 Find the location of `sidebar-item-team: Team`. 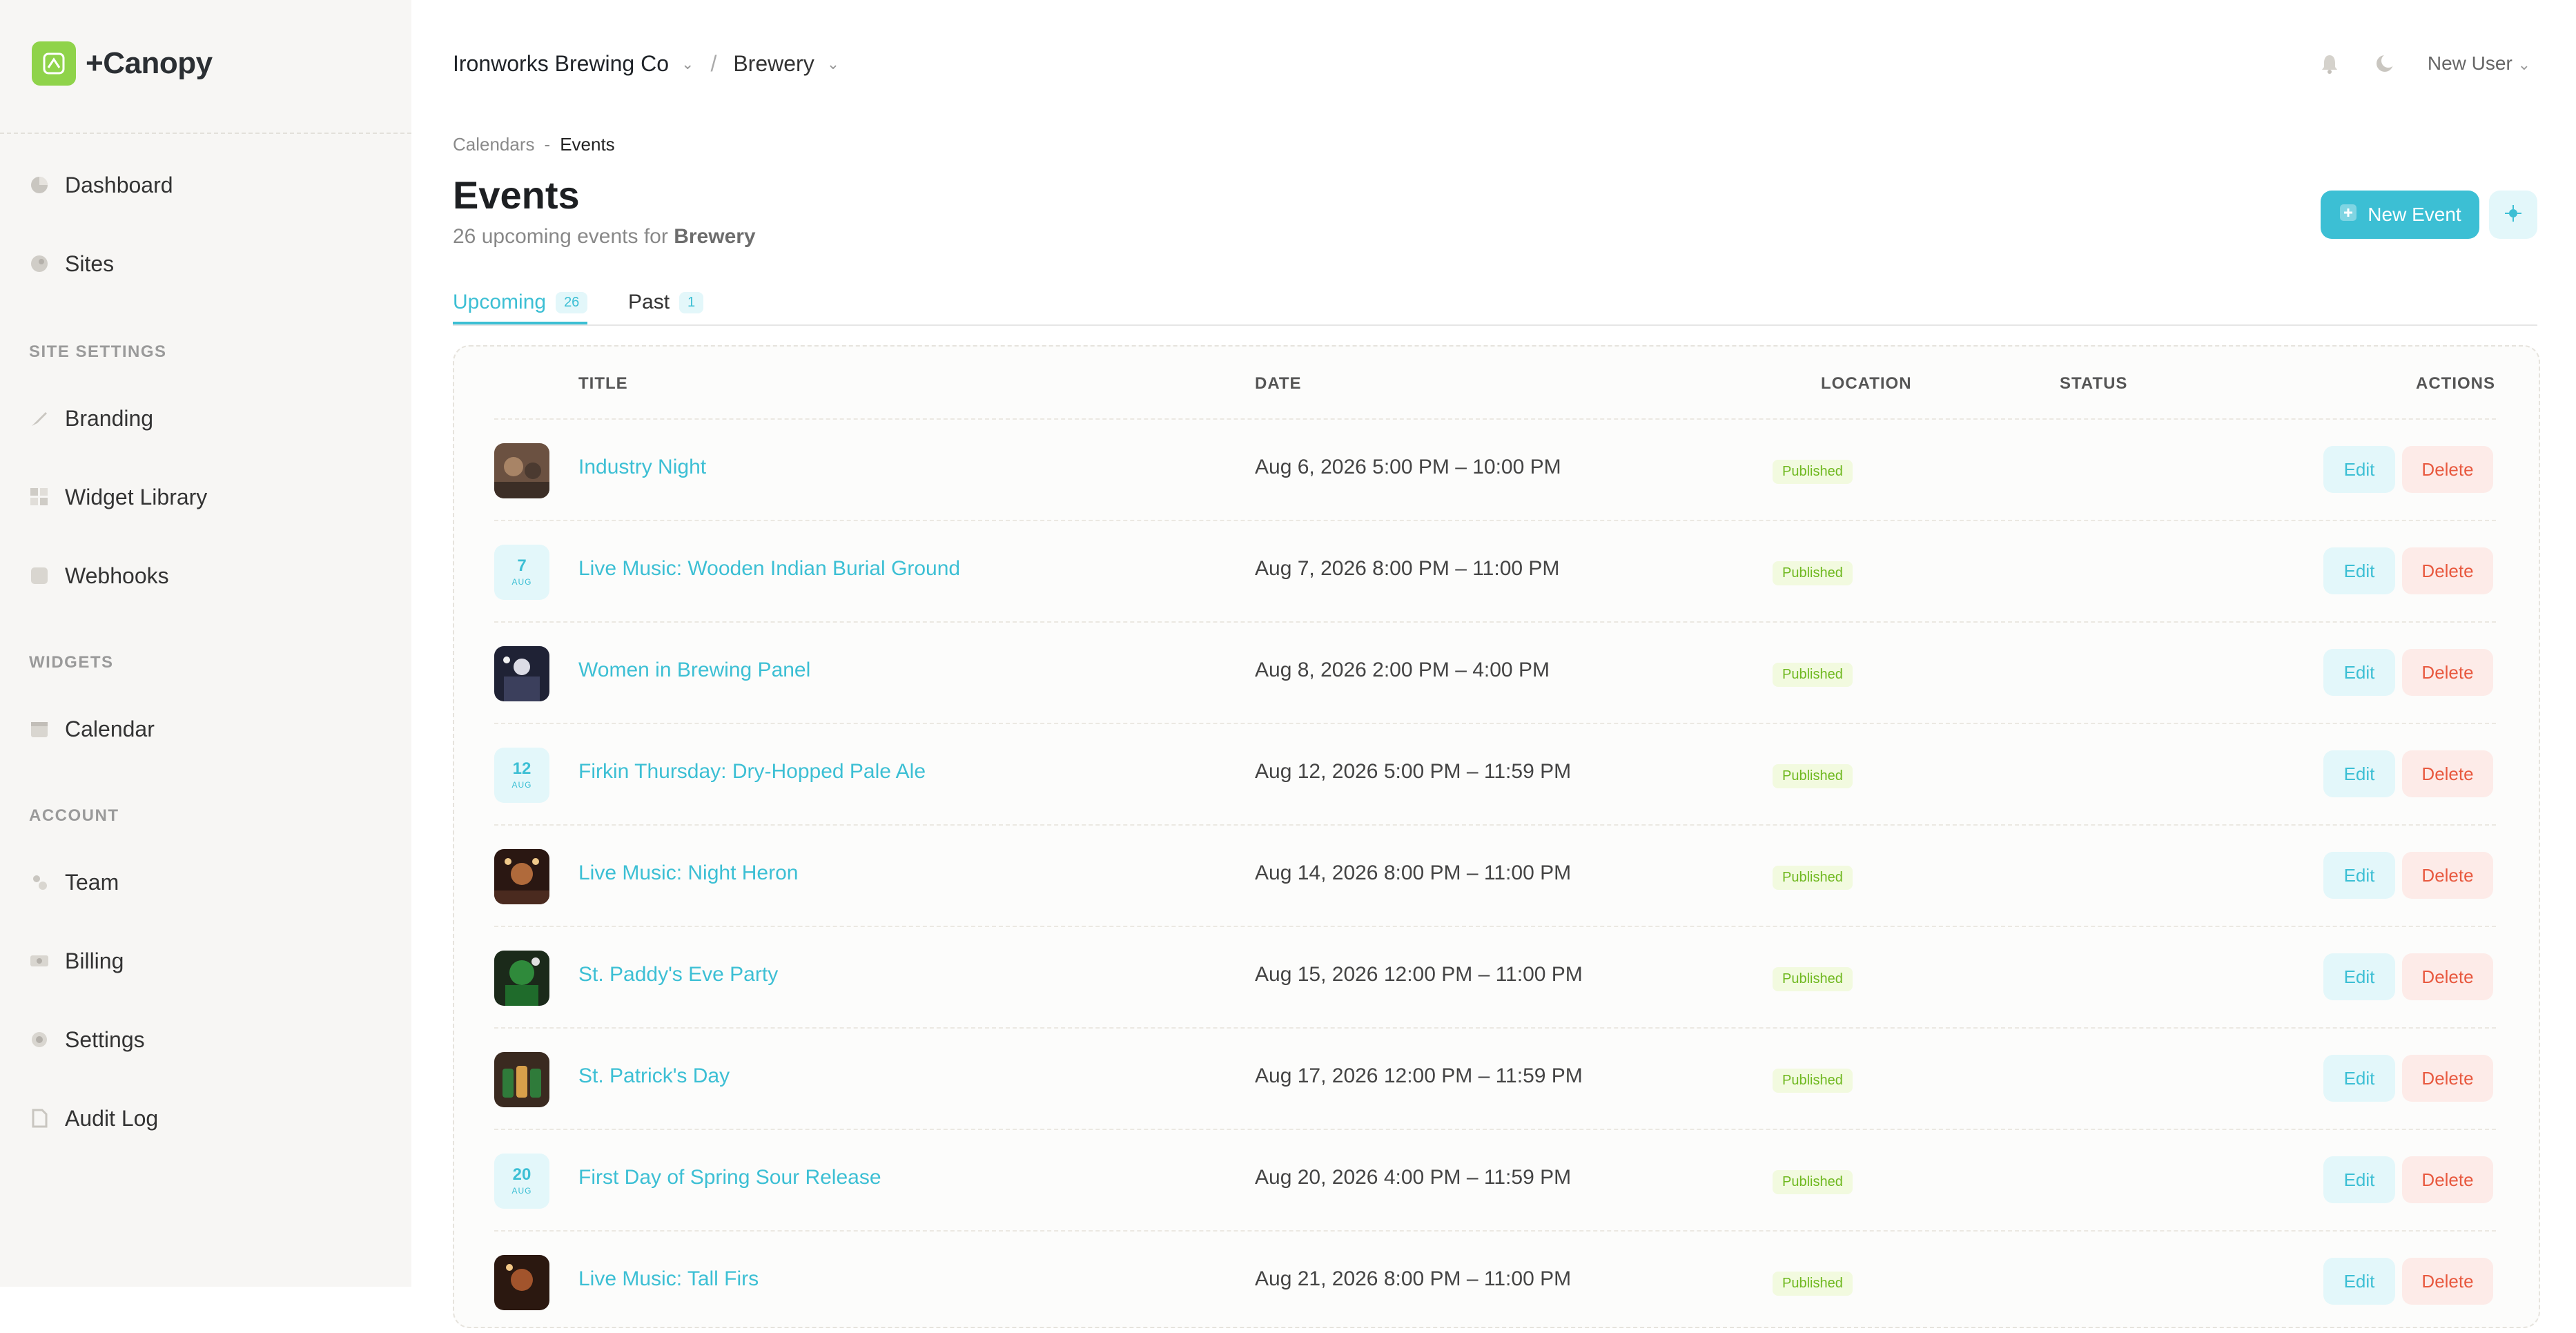

sidebar-item-team: Team is located at coordinates (73, 882).